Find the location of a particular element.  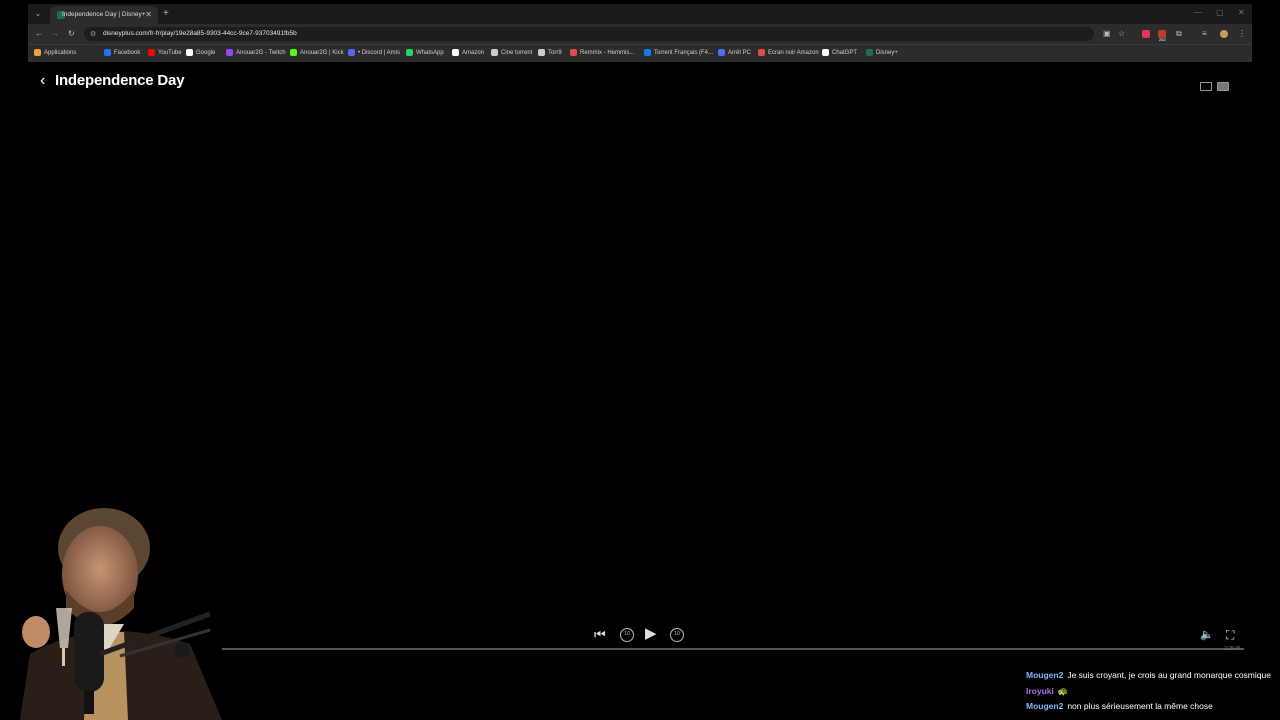

extension-badge-count: 262 is located at coordinates (1162, 39).